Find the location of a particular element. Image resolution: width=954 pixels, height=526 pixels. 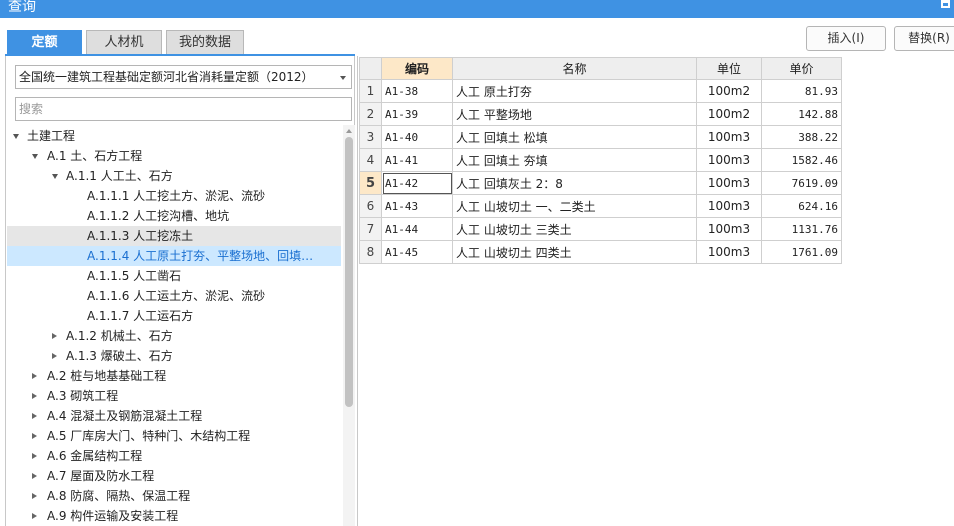

table-row: 3 A1-40 人工 回填土 松填 100m3 388.22 is located at coordinates (600, 137).